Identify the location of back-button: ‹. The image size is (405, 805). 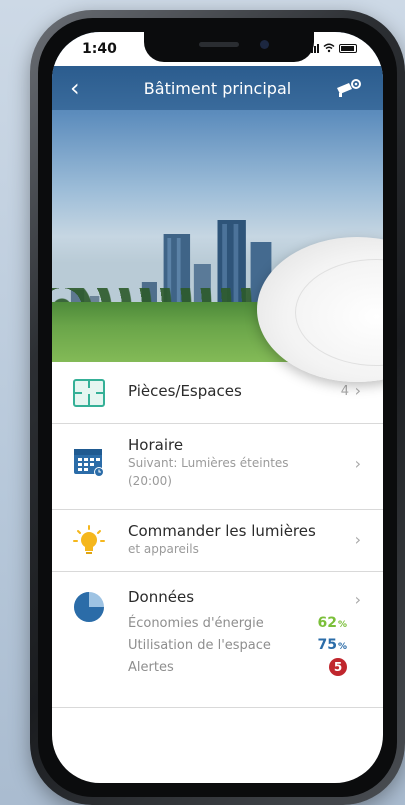
(75, 88).